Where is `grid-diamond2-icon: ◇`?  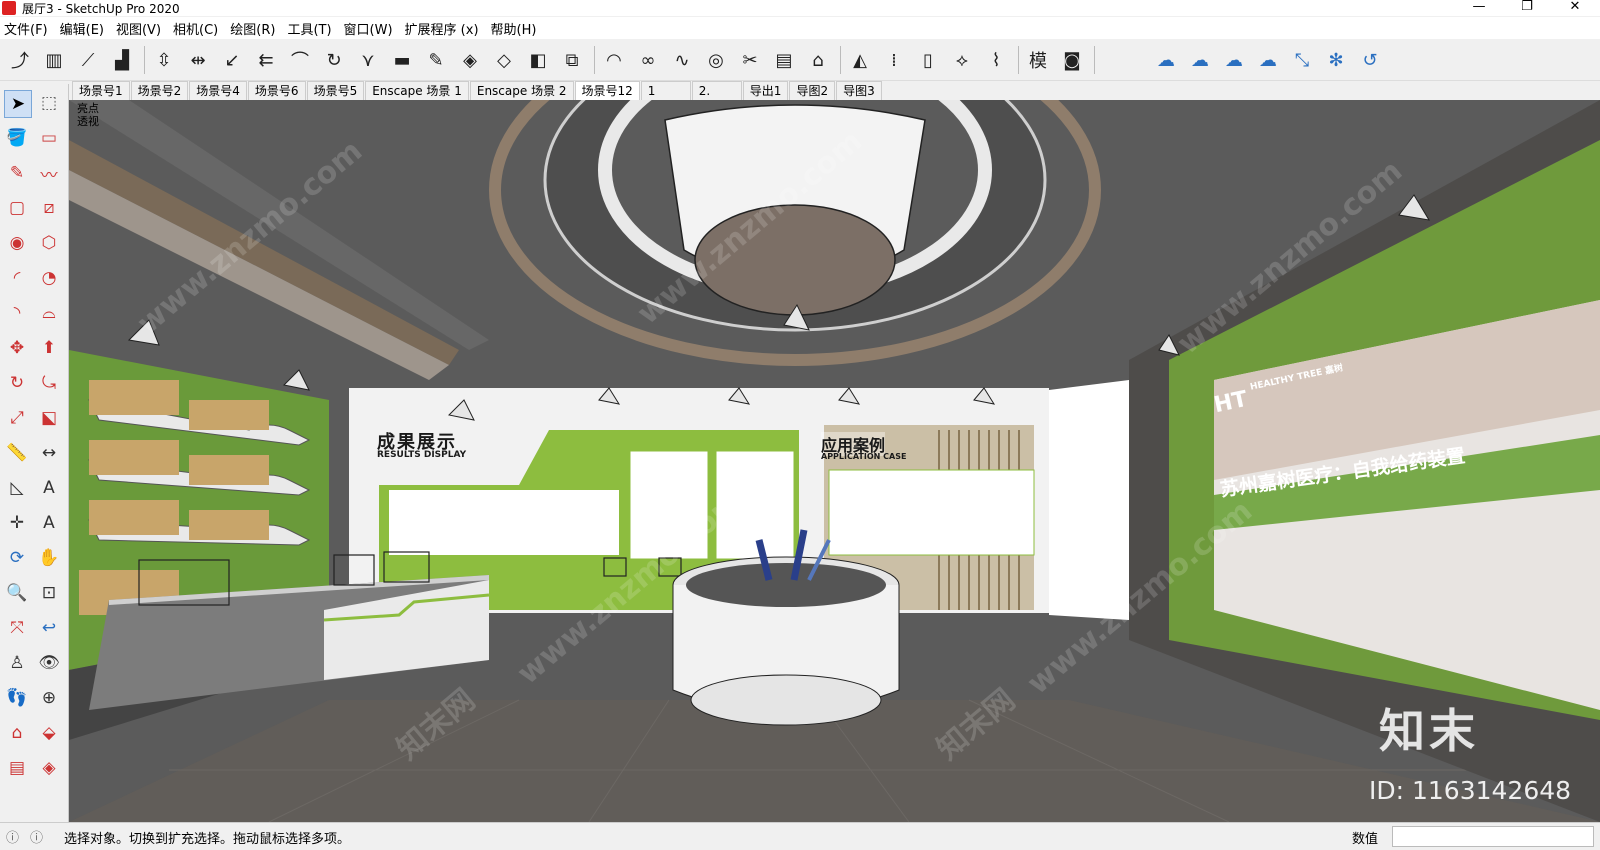
grid-diamond2-icon: ◇ is located at coordinates (504, 60).